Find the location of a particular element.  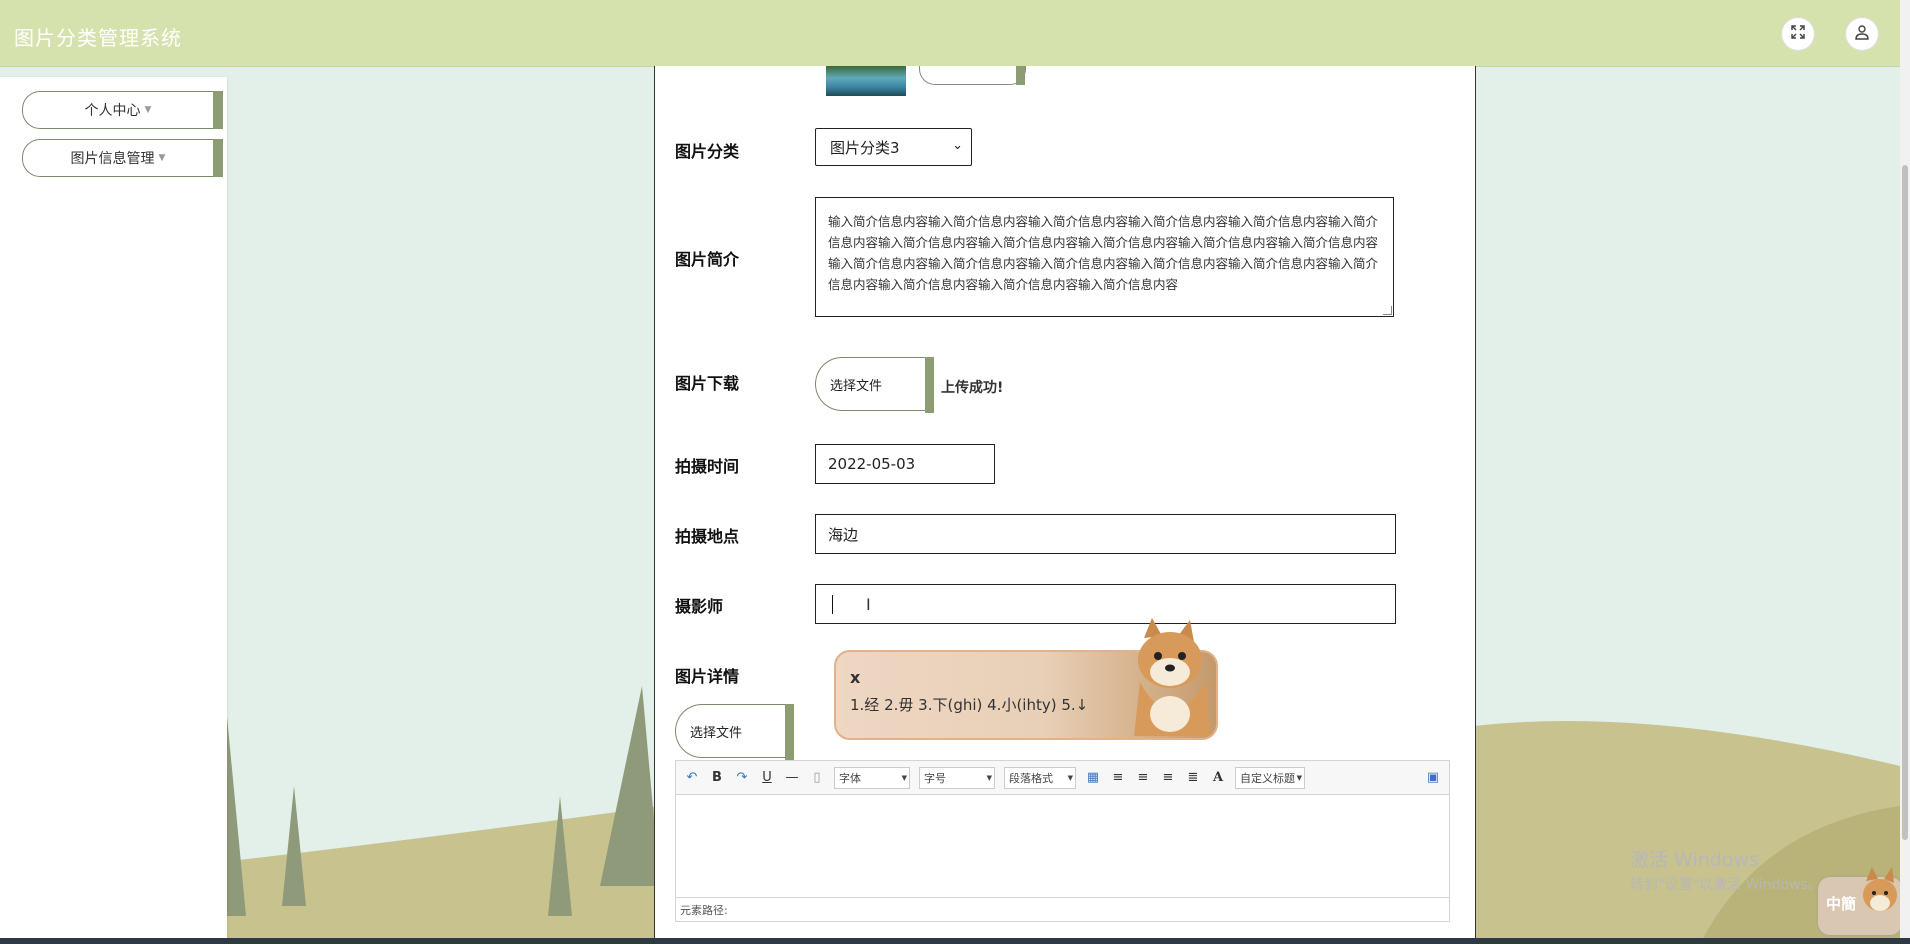

download-choose-file-button: 选择文件 is located at coordinates (874, 385).